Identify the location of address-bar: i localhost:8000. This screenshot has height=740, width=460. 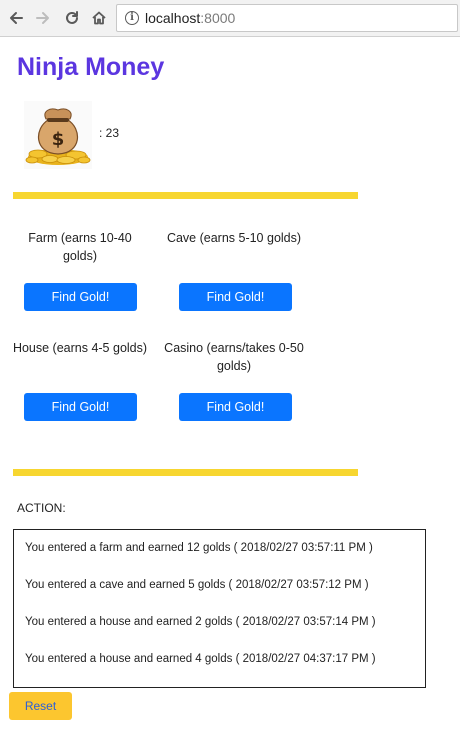
(287, 18).